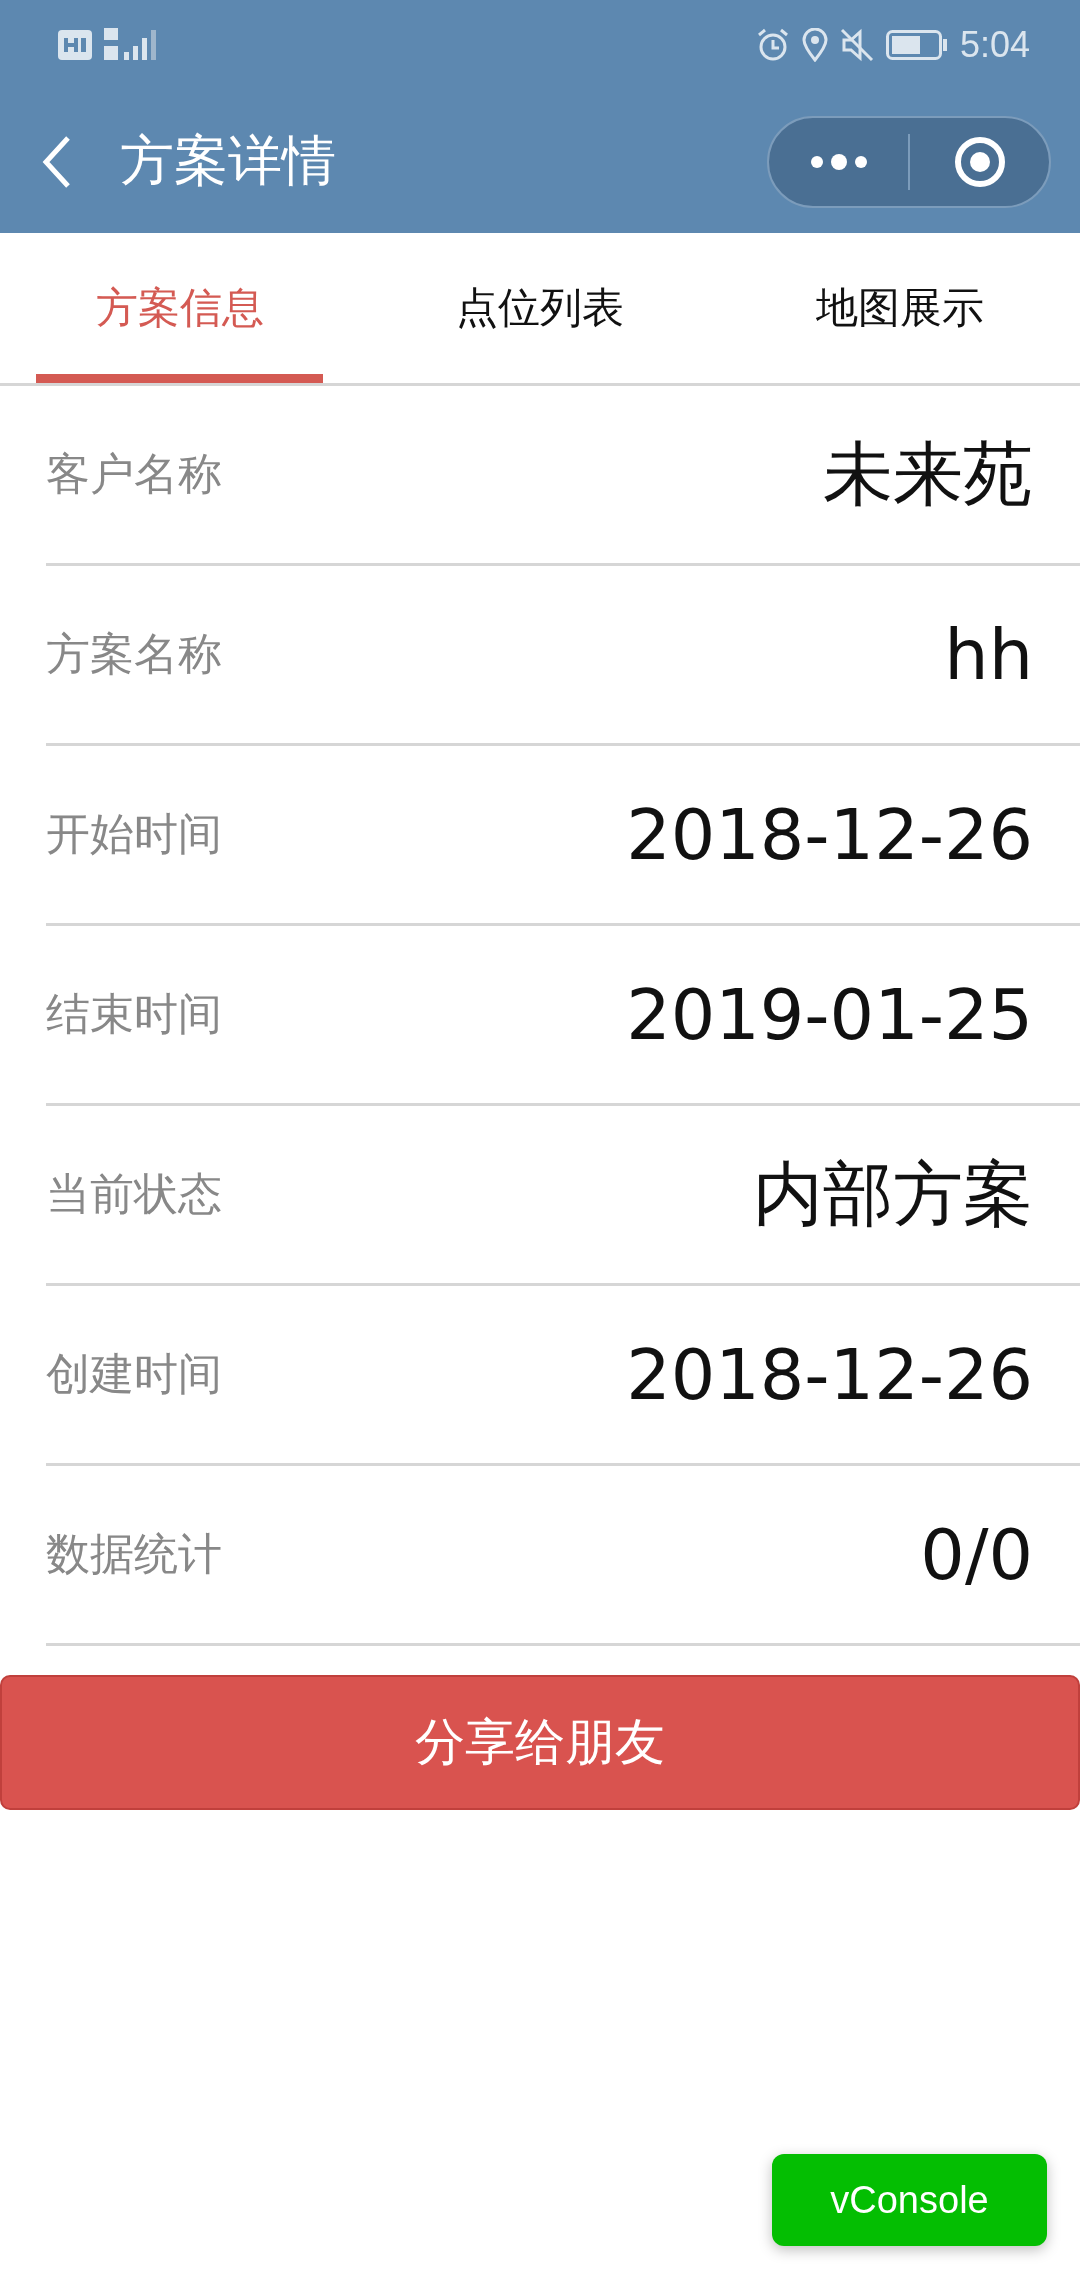 The width and height of the screenshot is (1080, 2280). Describe the element at coordinates (134, 1554) in the screenshot. I see `field-label: 数据统计` at that location.